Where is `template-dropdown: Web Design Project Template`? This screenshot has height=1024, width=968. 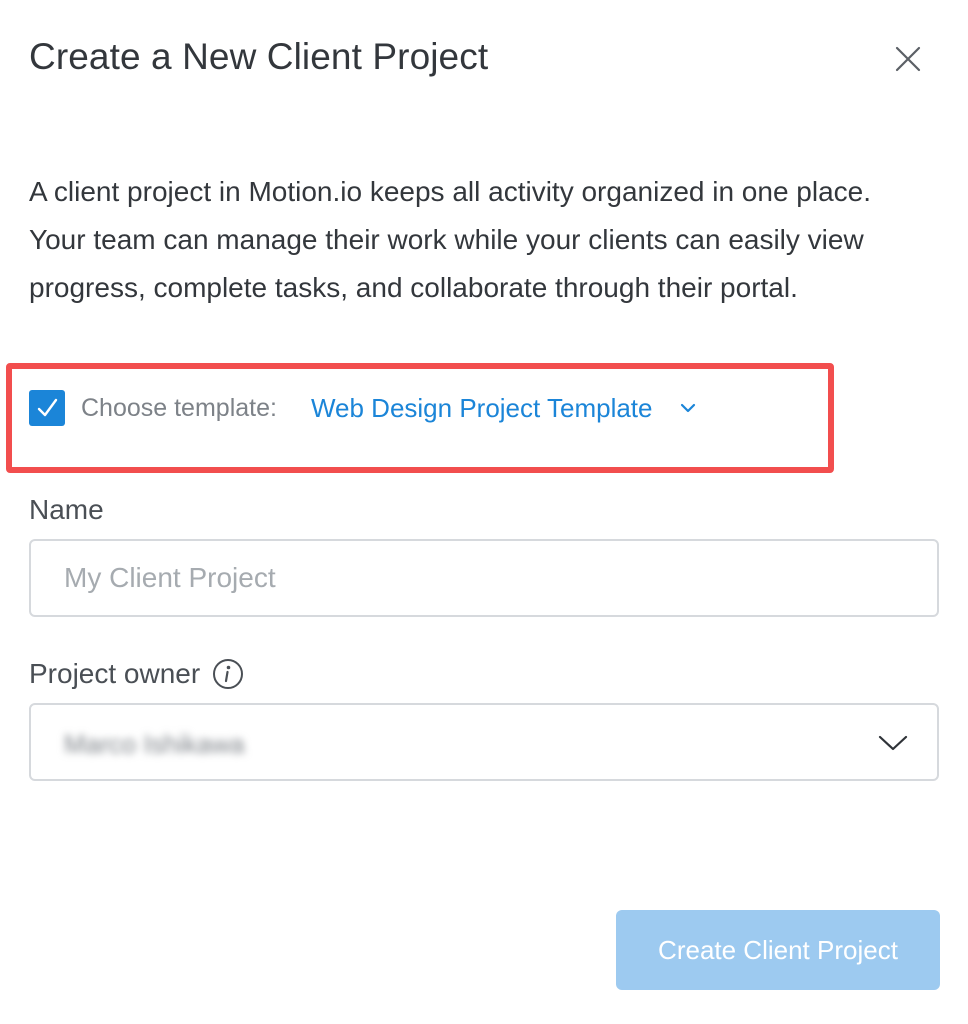
template-dropdown: Web Design Project Template is located at coordinates (482, 408).